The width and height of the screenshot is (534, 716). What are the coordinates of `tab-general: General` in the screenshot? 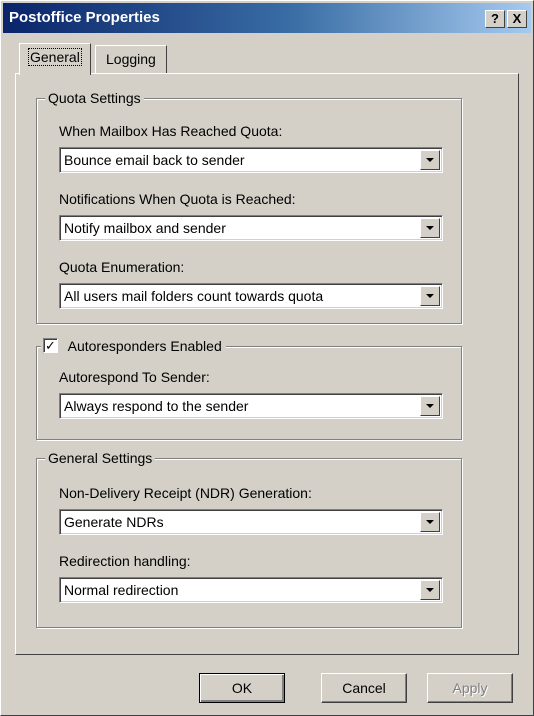 It's located at (55, 59).